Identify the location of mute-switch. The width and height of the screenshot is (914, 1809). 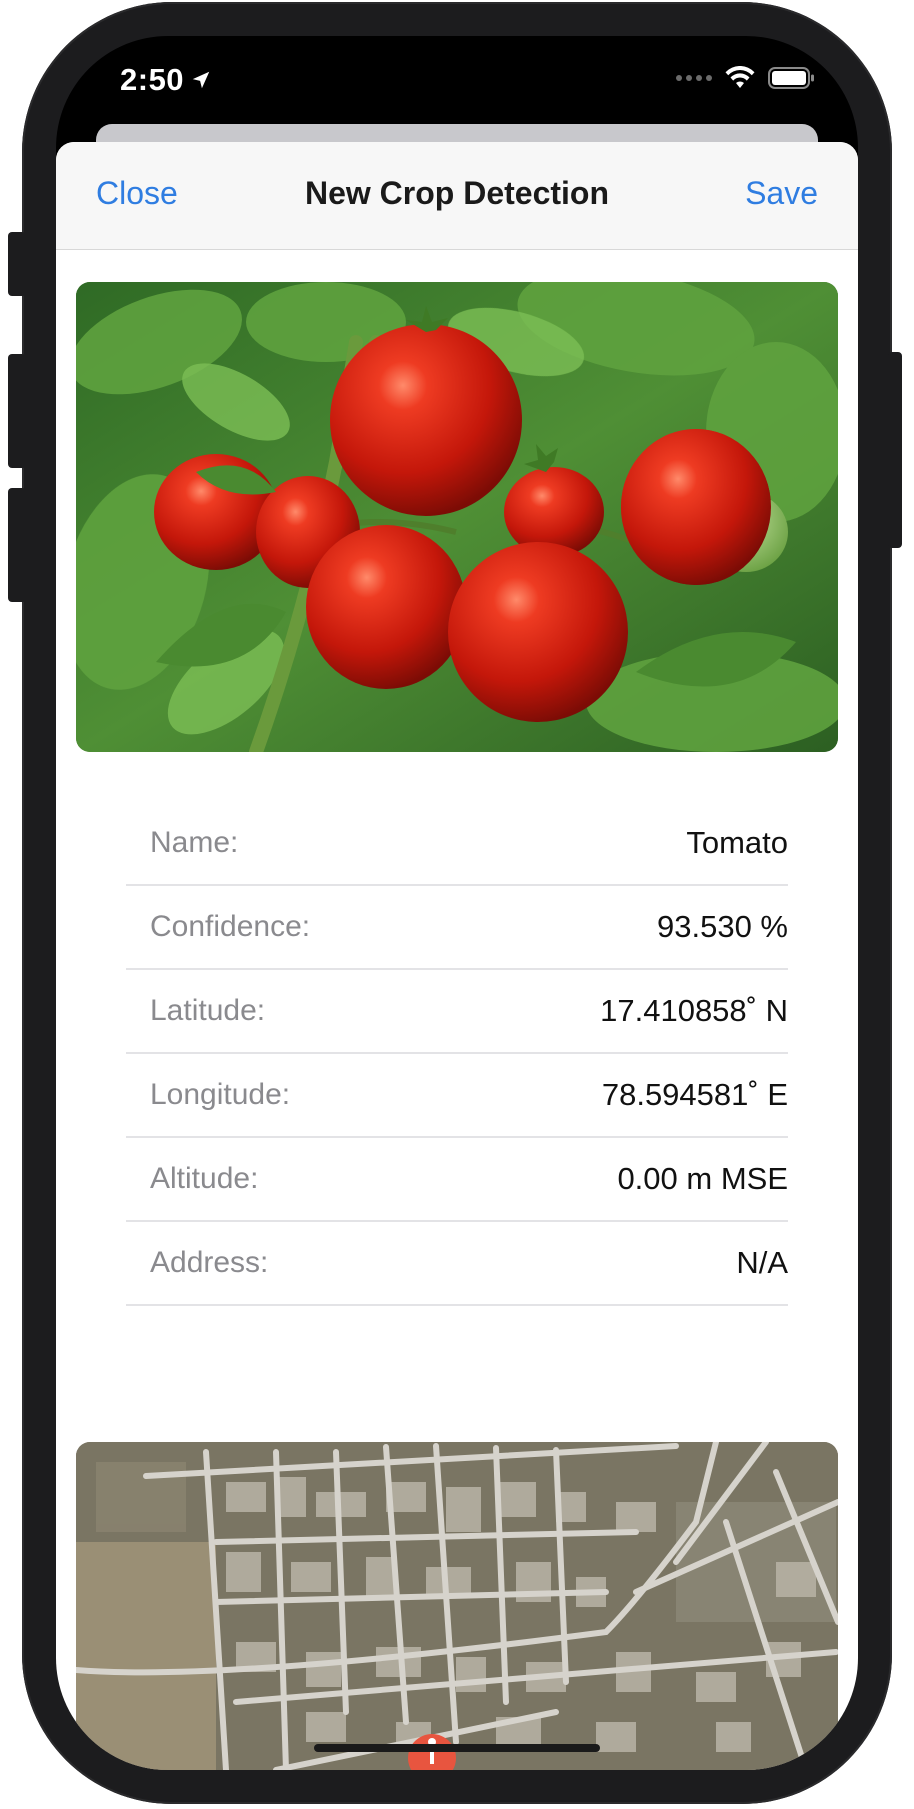
(17, 264).